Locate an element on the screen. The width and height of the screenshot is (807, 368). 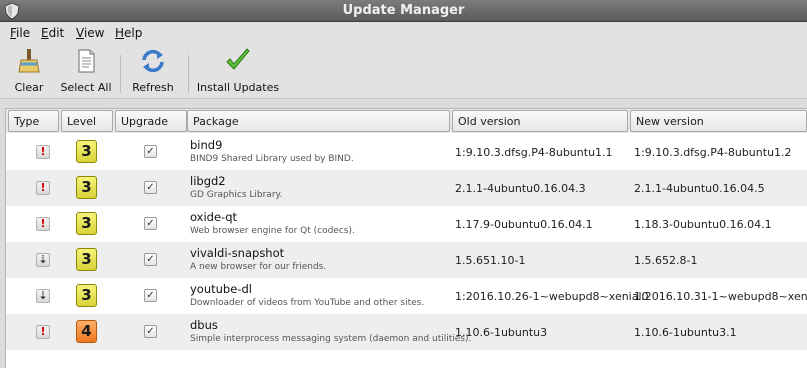
title-bar: Update Manager is located at coordinates (403, 11).